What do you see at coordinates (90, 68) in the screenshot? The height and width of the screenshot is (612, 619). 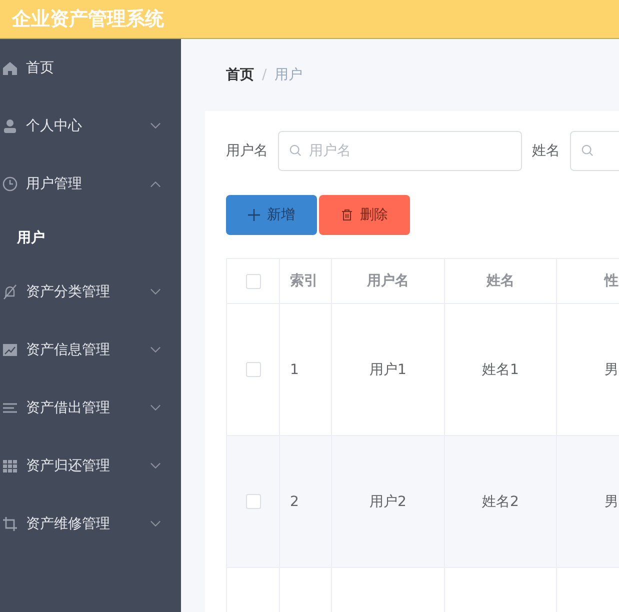 I see `menu-item: 首页` at bounding box center [90, 68].